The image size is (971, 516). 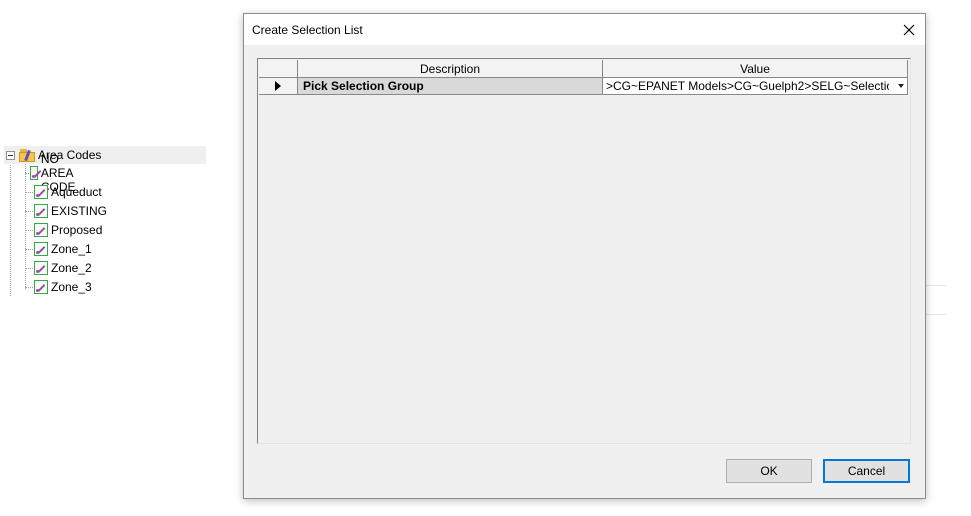 I want to click on tree-item-existing: EXISTING, so click(x=66, y=211).